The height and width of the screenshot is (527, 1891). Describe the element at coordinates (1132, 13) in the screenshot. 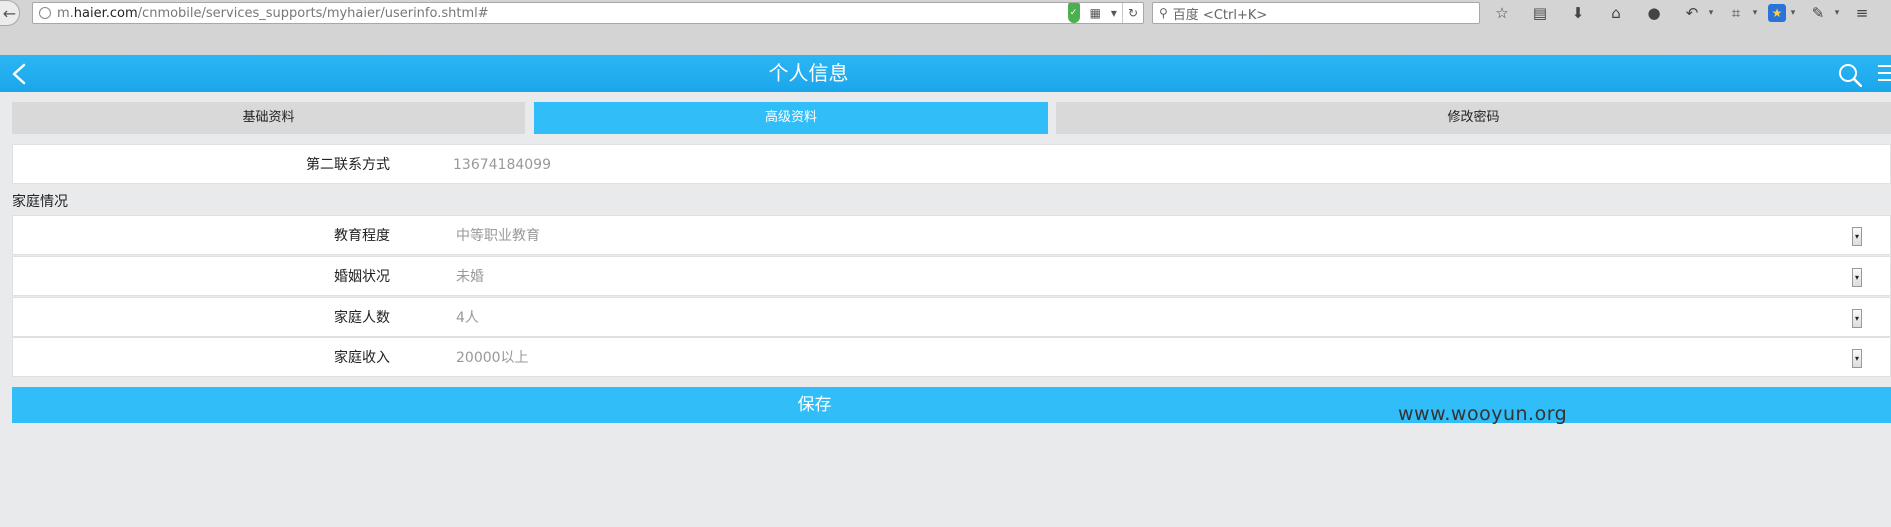

I see `reload-icon: ↻` at that location.